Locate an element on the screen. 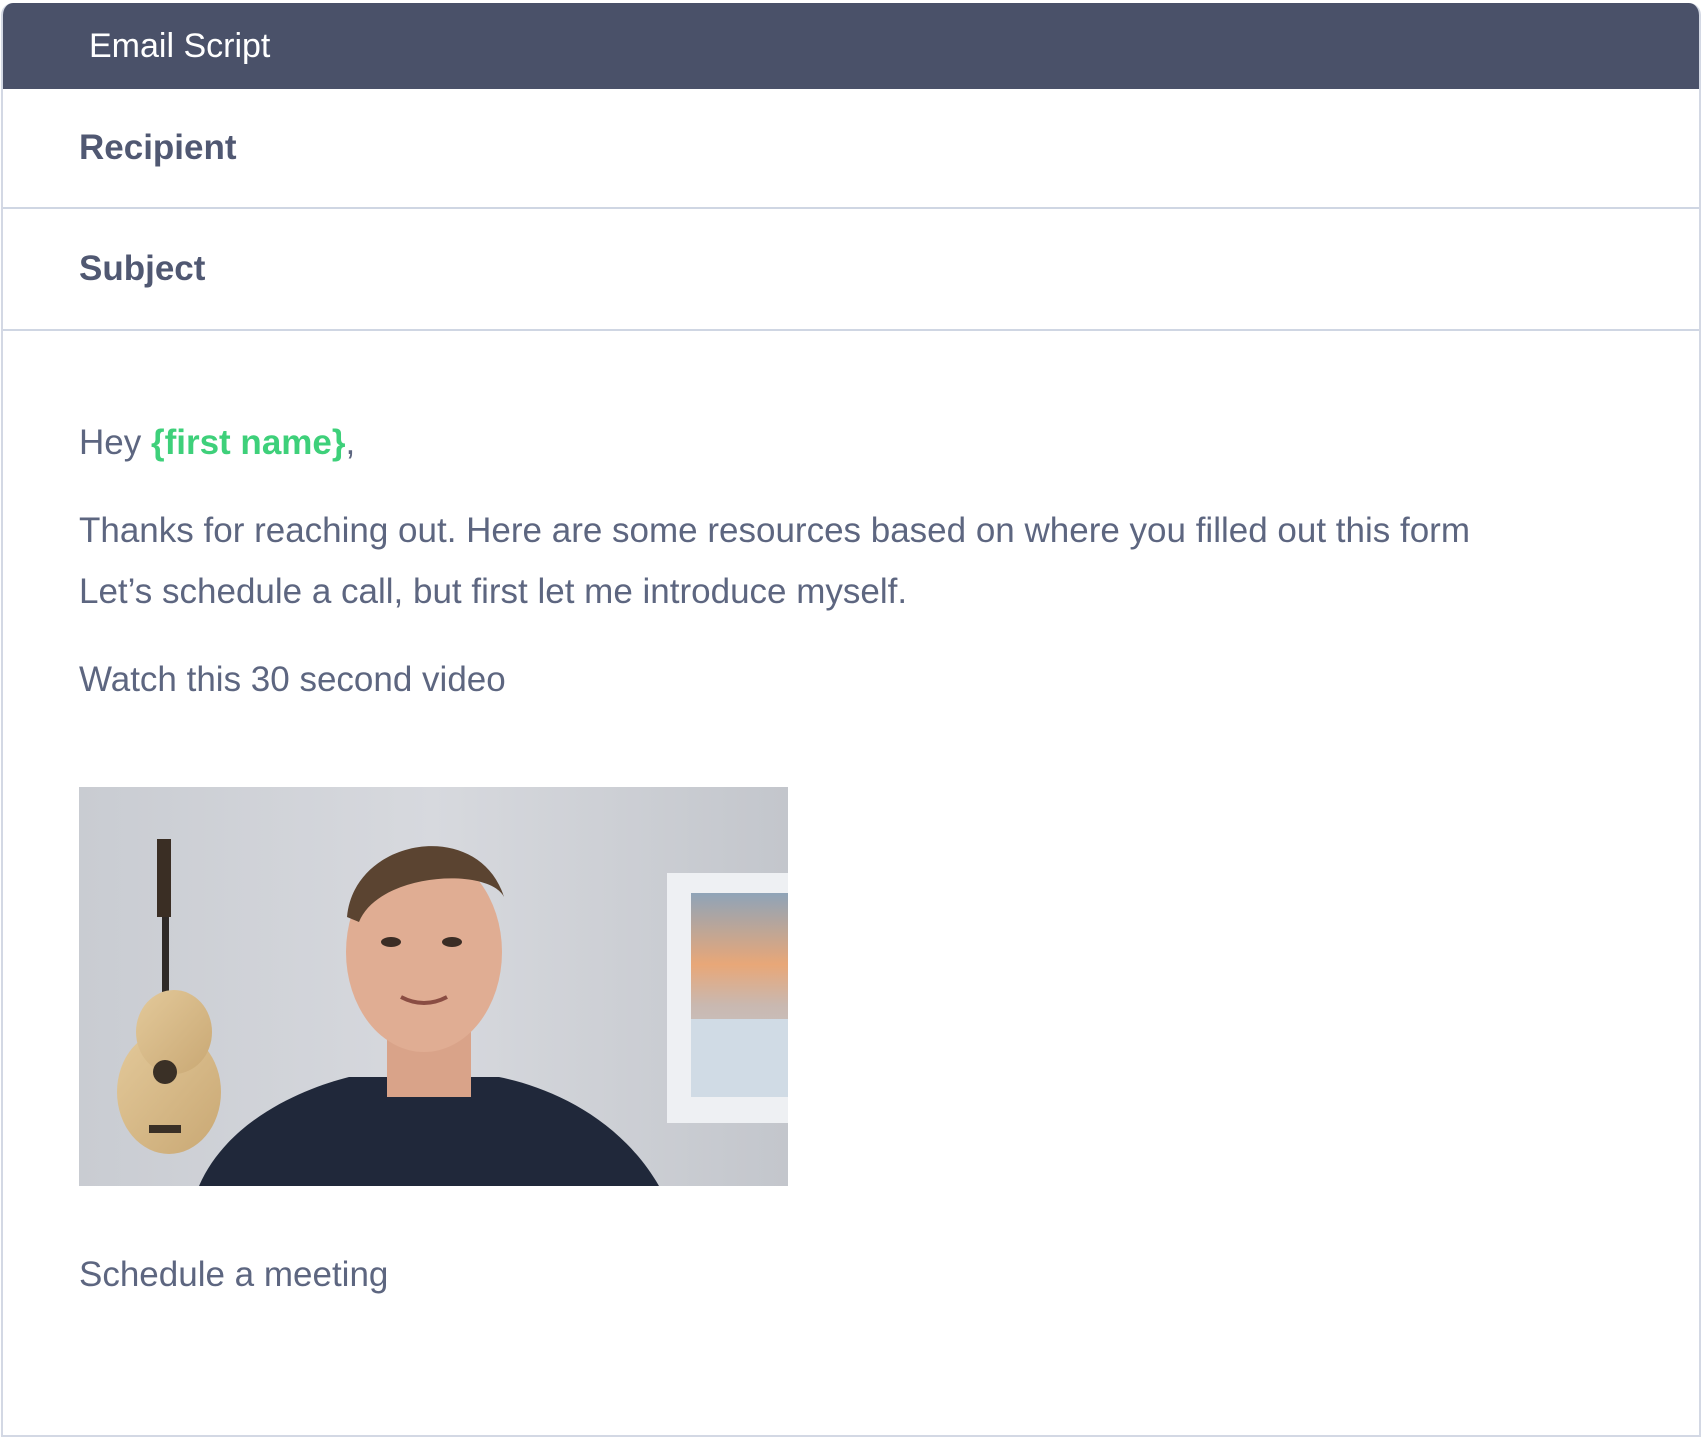 The width and height of the screenshot is (1703, 1439). video-thumbnail-image is located at coordinates (433, 986).